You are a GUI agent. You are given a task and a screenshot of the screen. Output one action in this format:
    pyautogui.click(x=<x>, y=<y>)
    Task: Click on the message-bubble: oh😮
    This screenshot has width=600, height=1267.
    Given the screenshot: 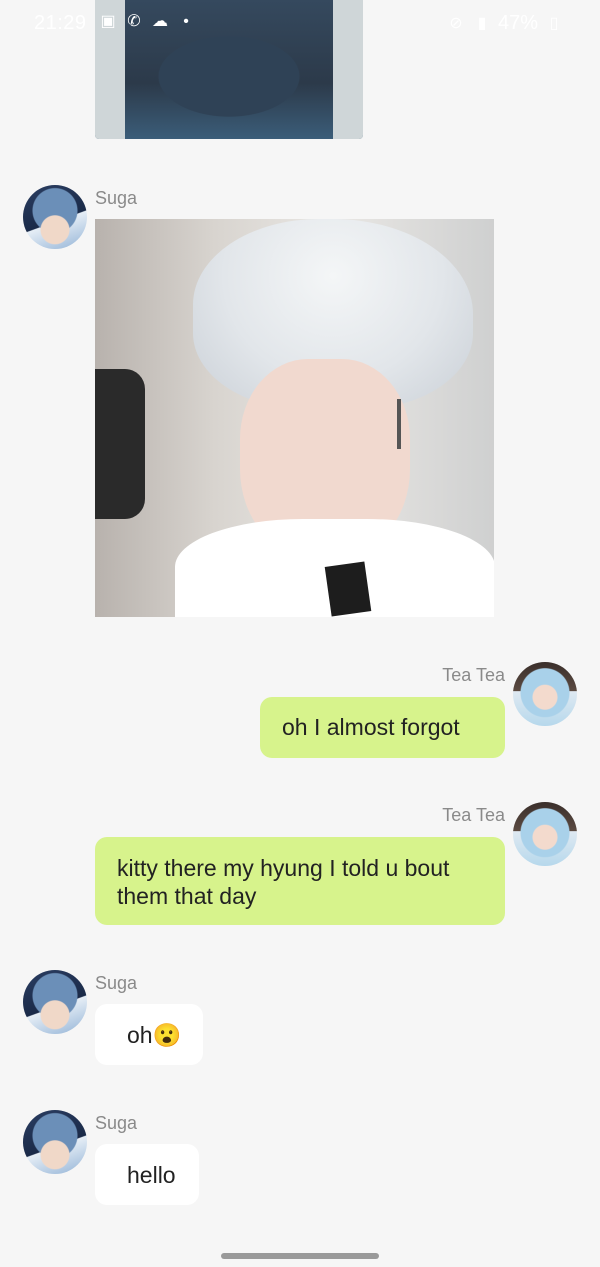 What is the action you would take?
    pyautogui.click(x=149, y=1034)
    